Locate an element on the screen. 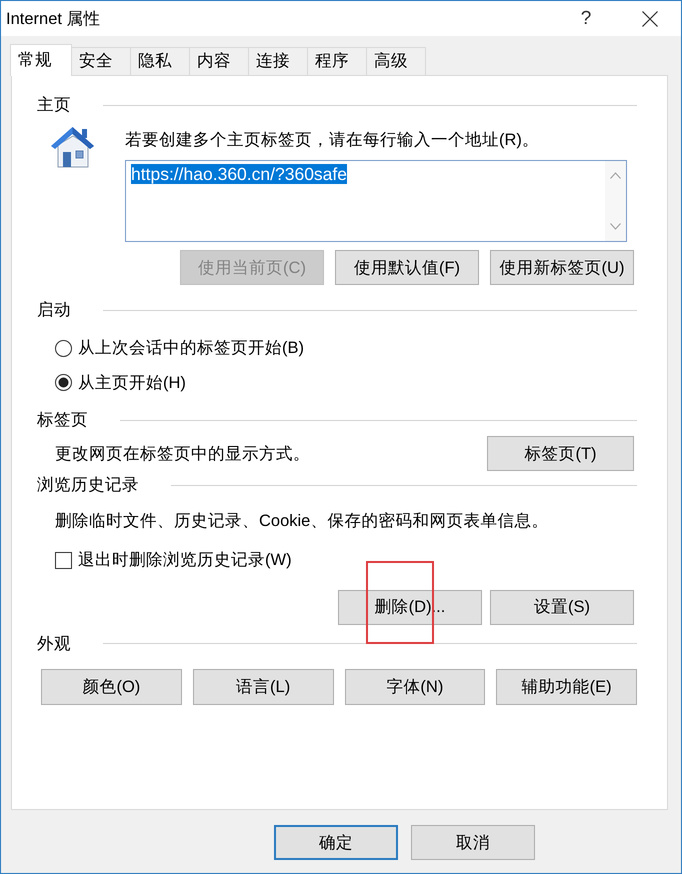 This screenshot has height=874, width=682. radio-option: 从上次会话中的标签页开始(B) is located at coordinates (179, 348).